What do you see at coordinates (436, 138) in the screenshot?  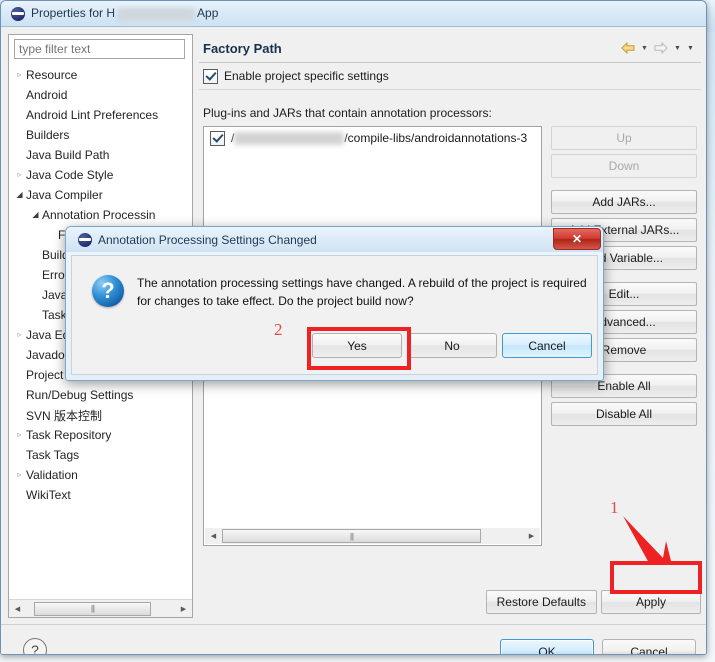 I see `list-item-path-suffix: /compile-libs/androidannotations-3` at bounding box center [436, 138].